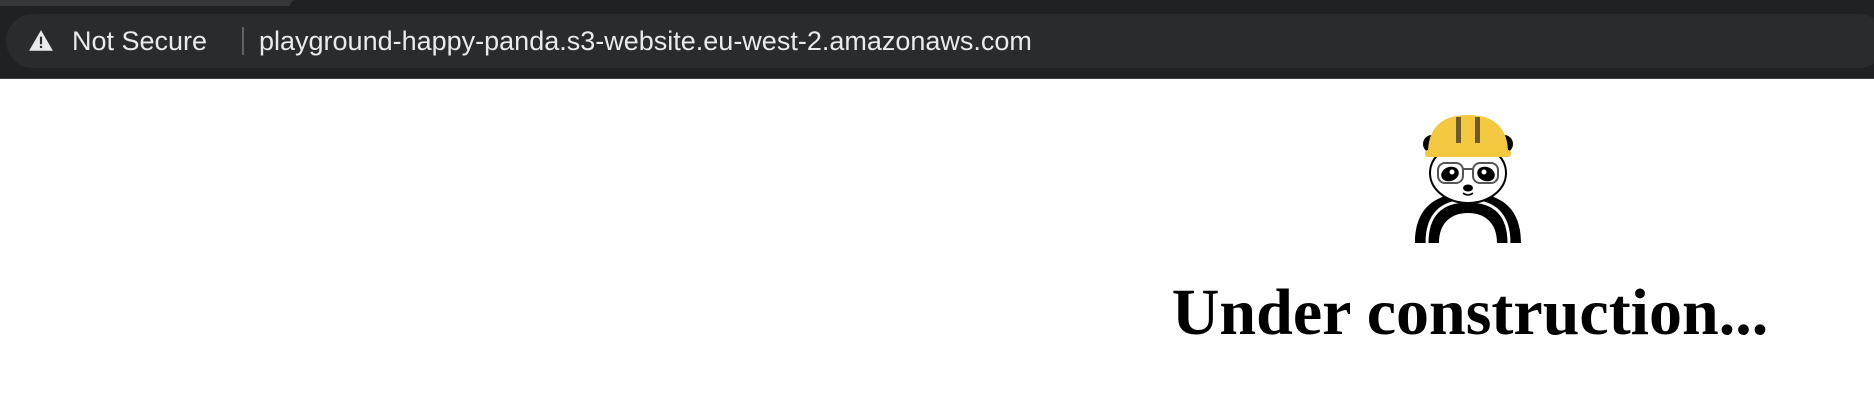 The image size is (1874, 404). Describe the element at coordinates (243, 41) in the screenshot. I see `omnibox-divider` at that location.